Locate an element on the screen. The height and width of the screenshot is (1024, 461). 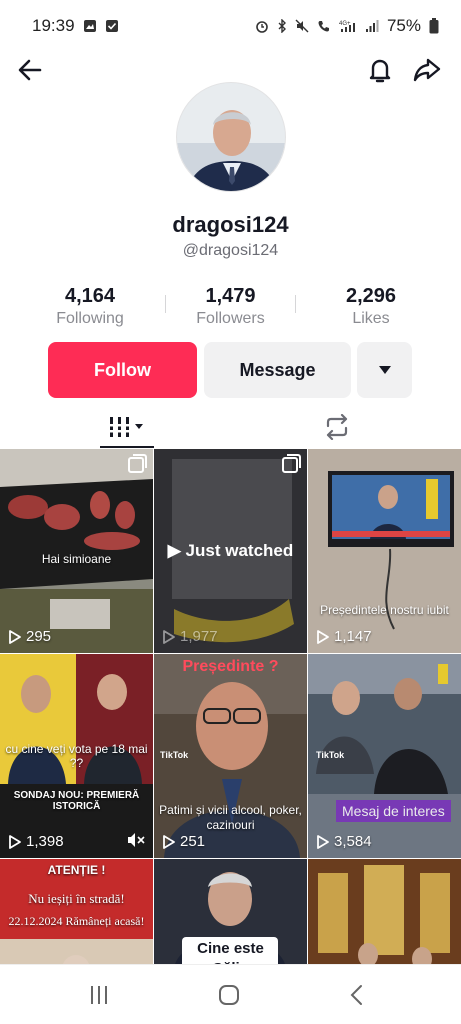
follow-button: Follow is located at coordinates (122, 370).